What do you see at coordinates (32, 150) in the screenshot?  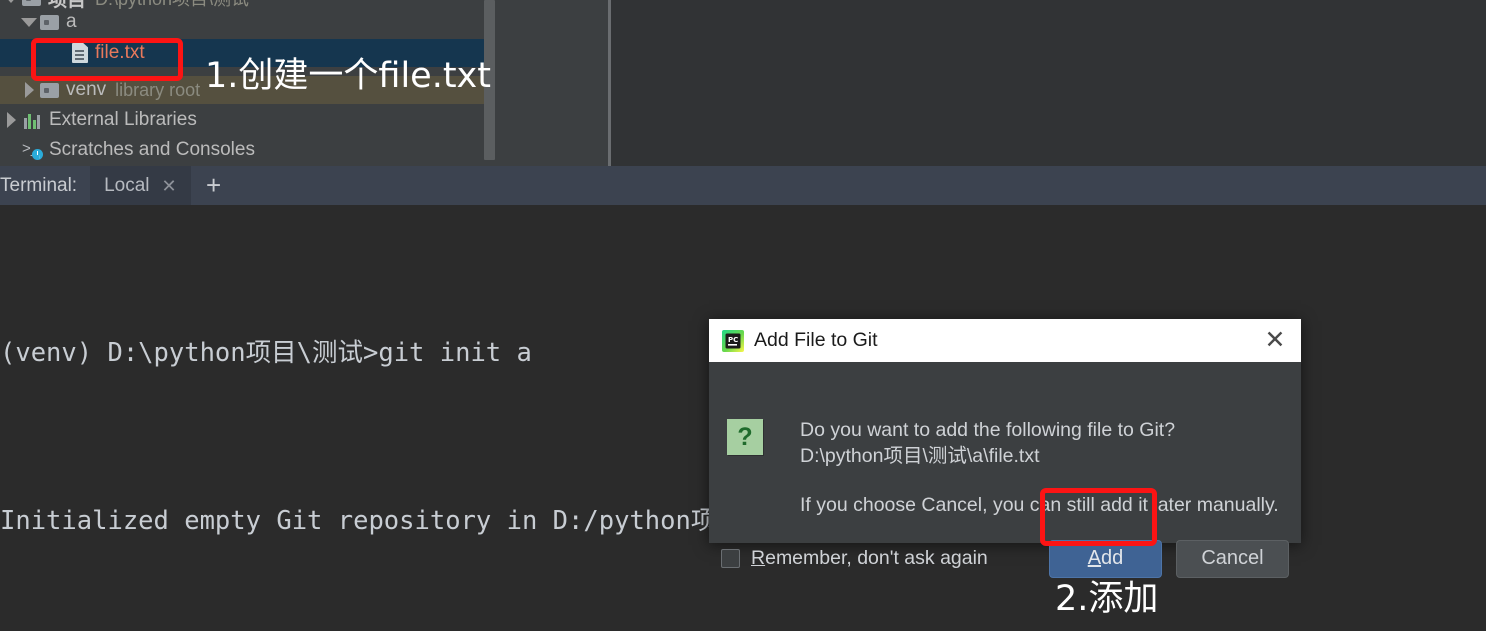 I see `scratches-icon: >_` at bounding box center [32, 150].